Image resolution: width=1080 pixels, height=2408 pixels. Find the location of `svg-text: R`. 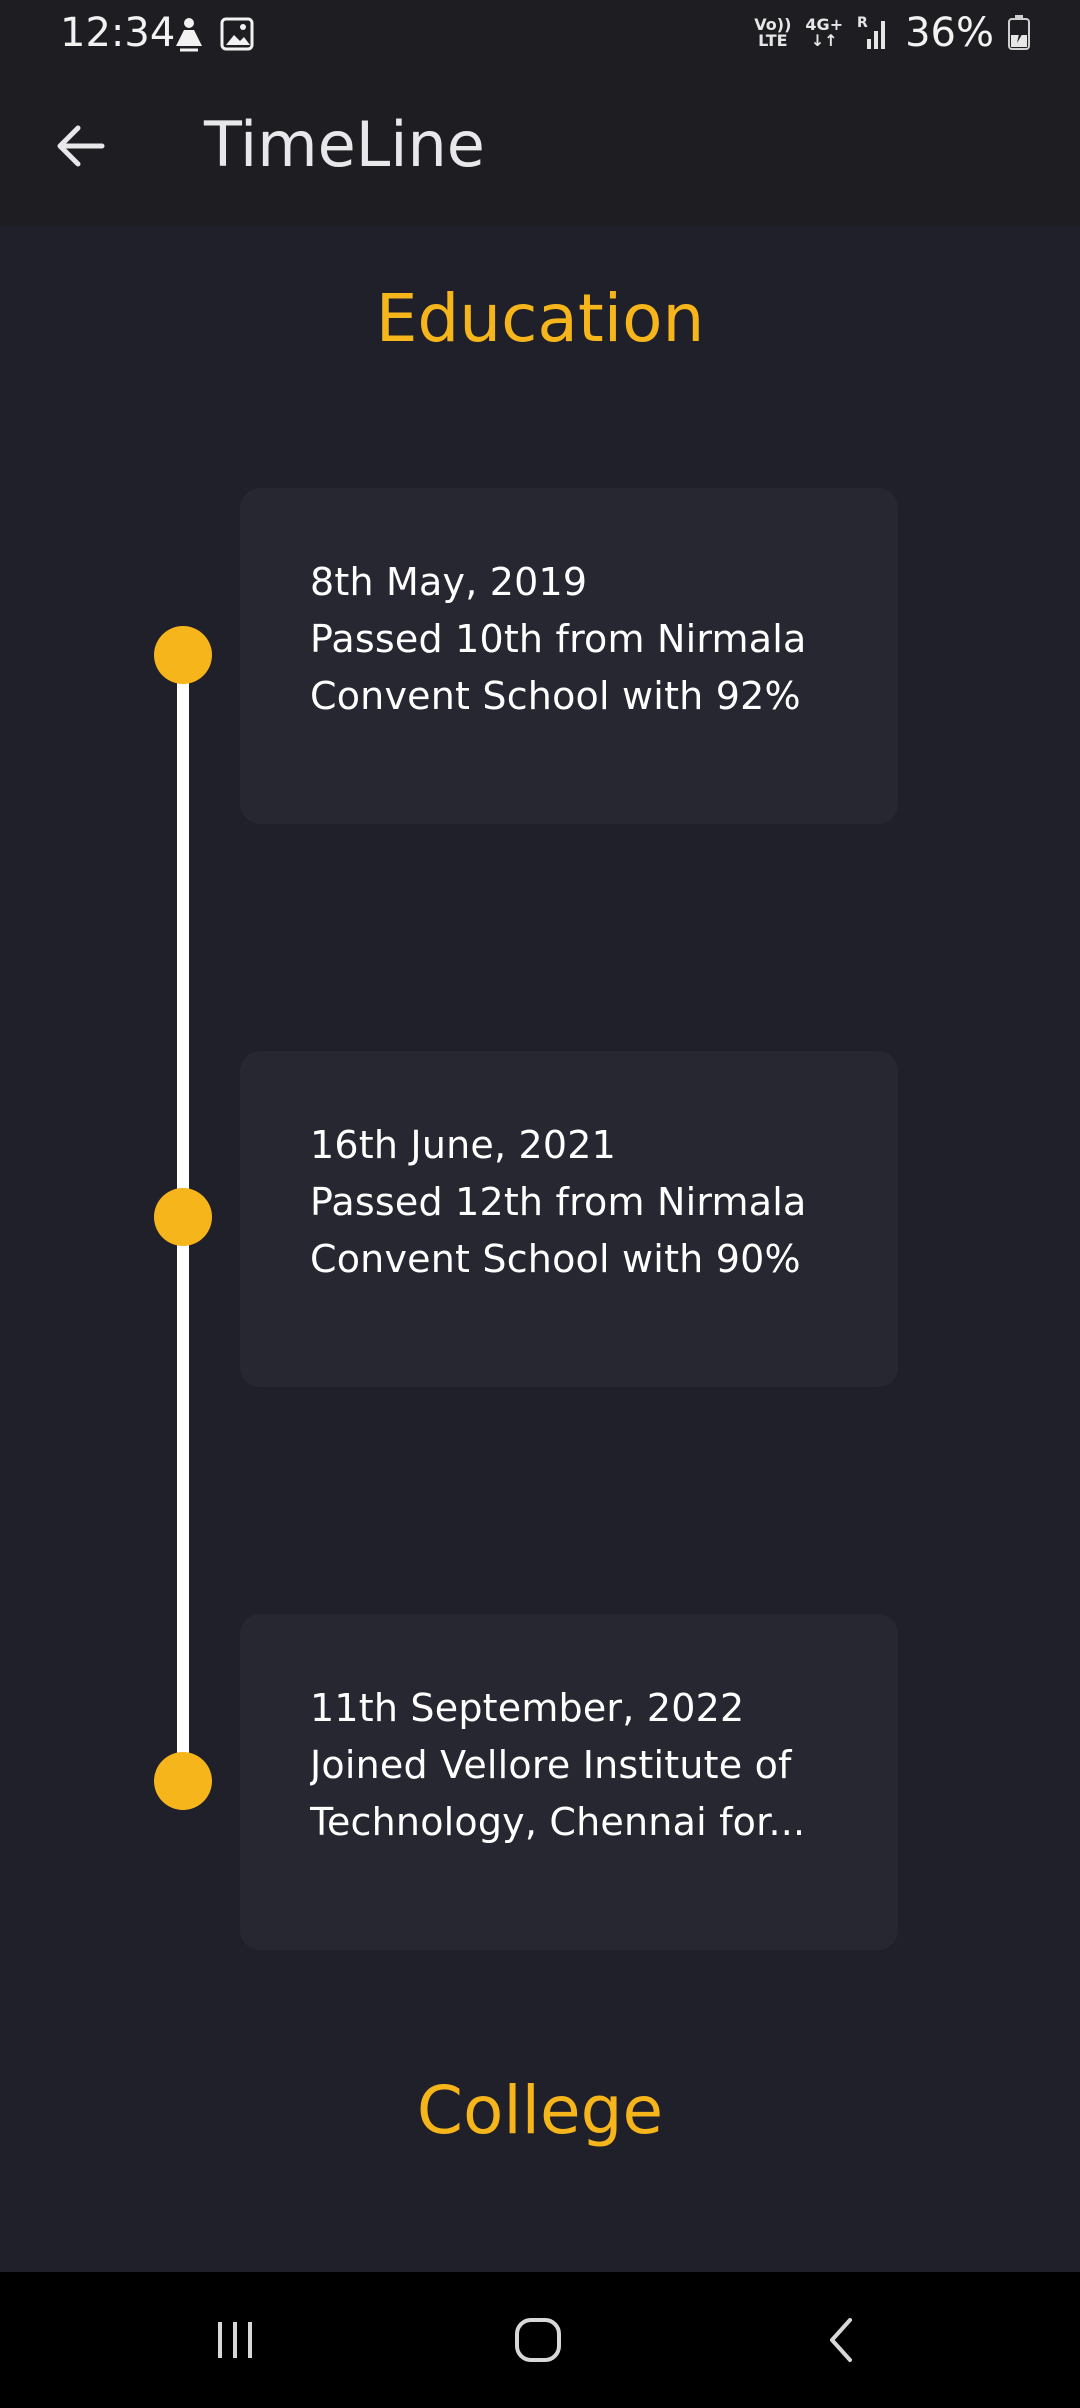

svg-text: R is located at coordinates (862, 23).